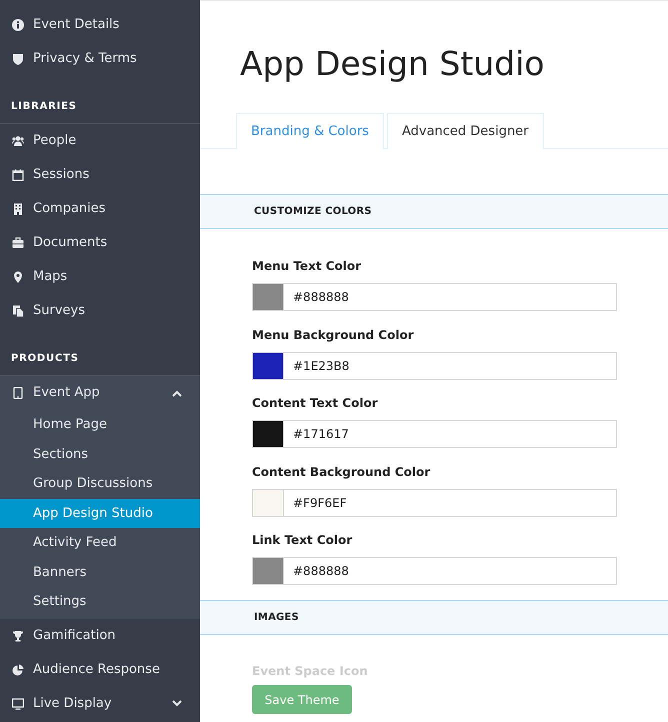  I want to click on sidebar-subitem: Activity Feed, so click(100, 543).